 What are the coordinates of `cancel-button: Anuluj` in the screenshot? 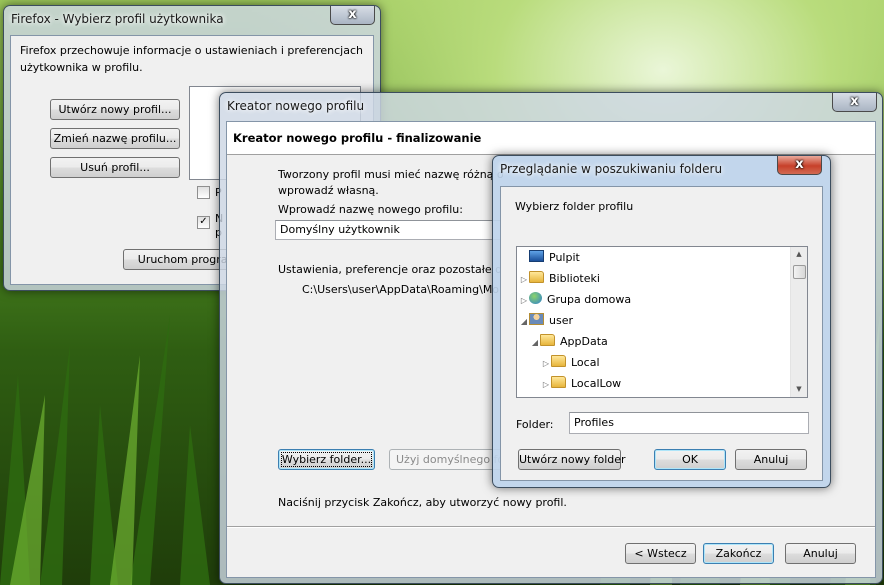 It's located at (820, 553).